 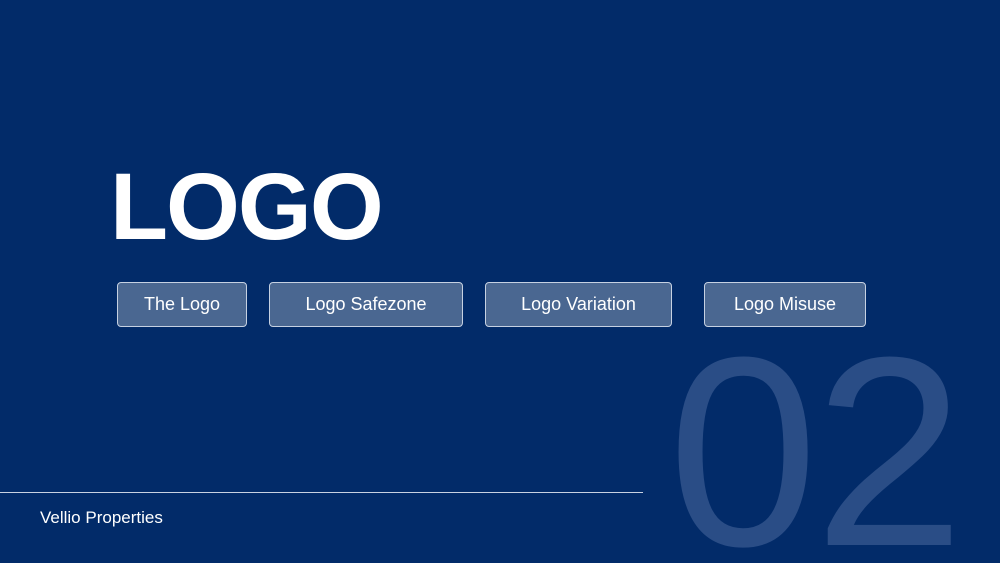 I want to click on footer-brand-name: Vellio Properties, so click(x=101, y=517).